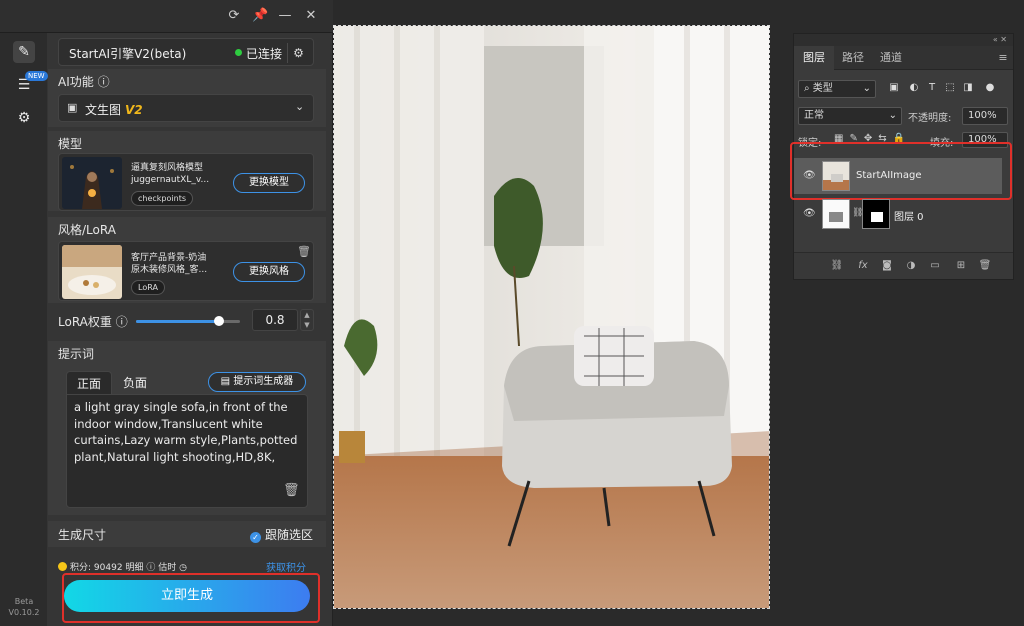 The image size is (1024, 626). What do you see at coordinates (850, 116) in the screenshot?
I see `blend-mode-select: 正常 ⌄` at bounding box center [850, 116].